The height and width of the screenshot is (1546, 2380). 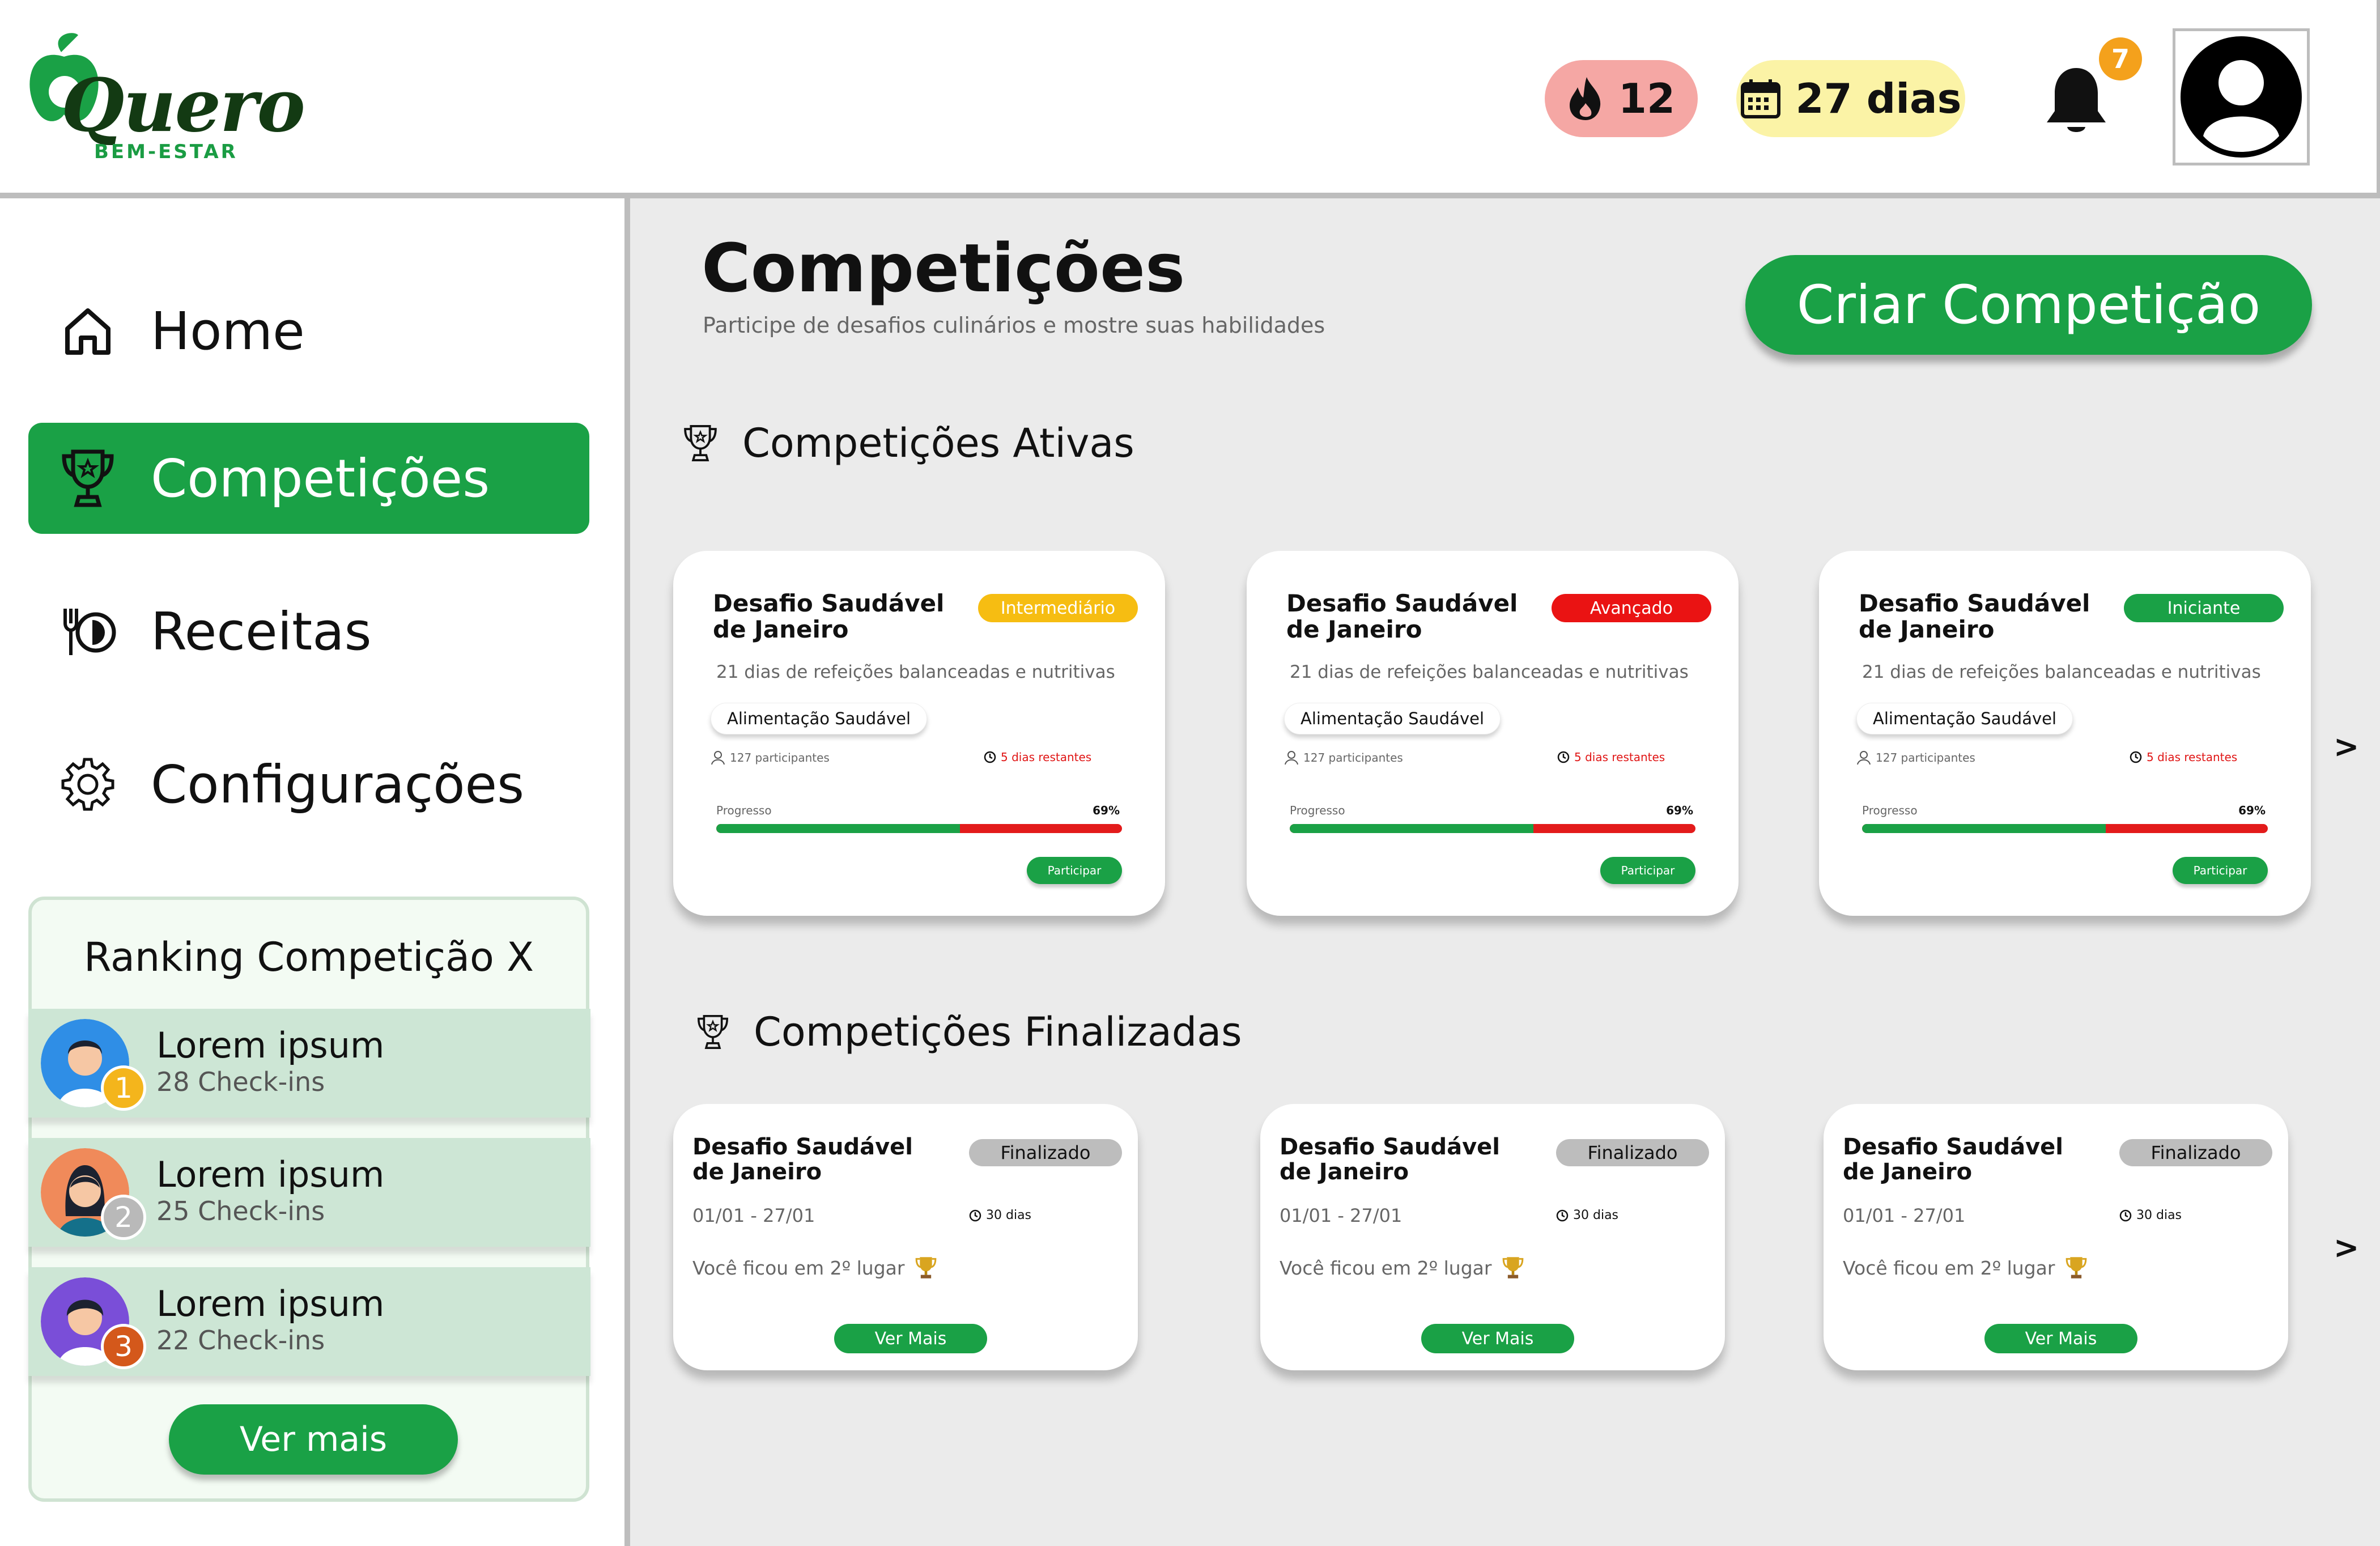 What do you see at coordinates (2346, 746) in the screenshot?
I see `active-next-arrow: >` at bounding box center [2346, 746].